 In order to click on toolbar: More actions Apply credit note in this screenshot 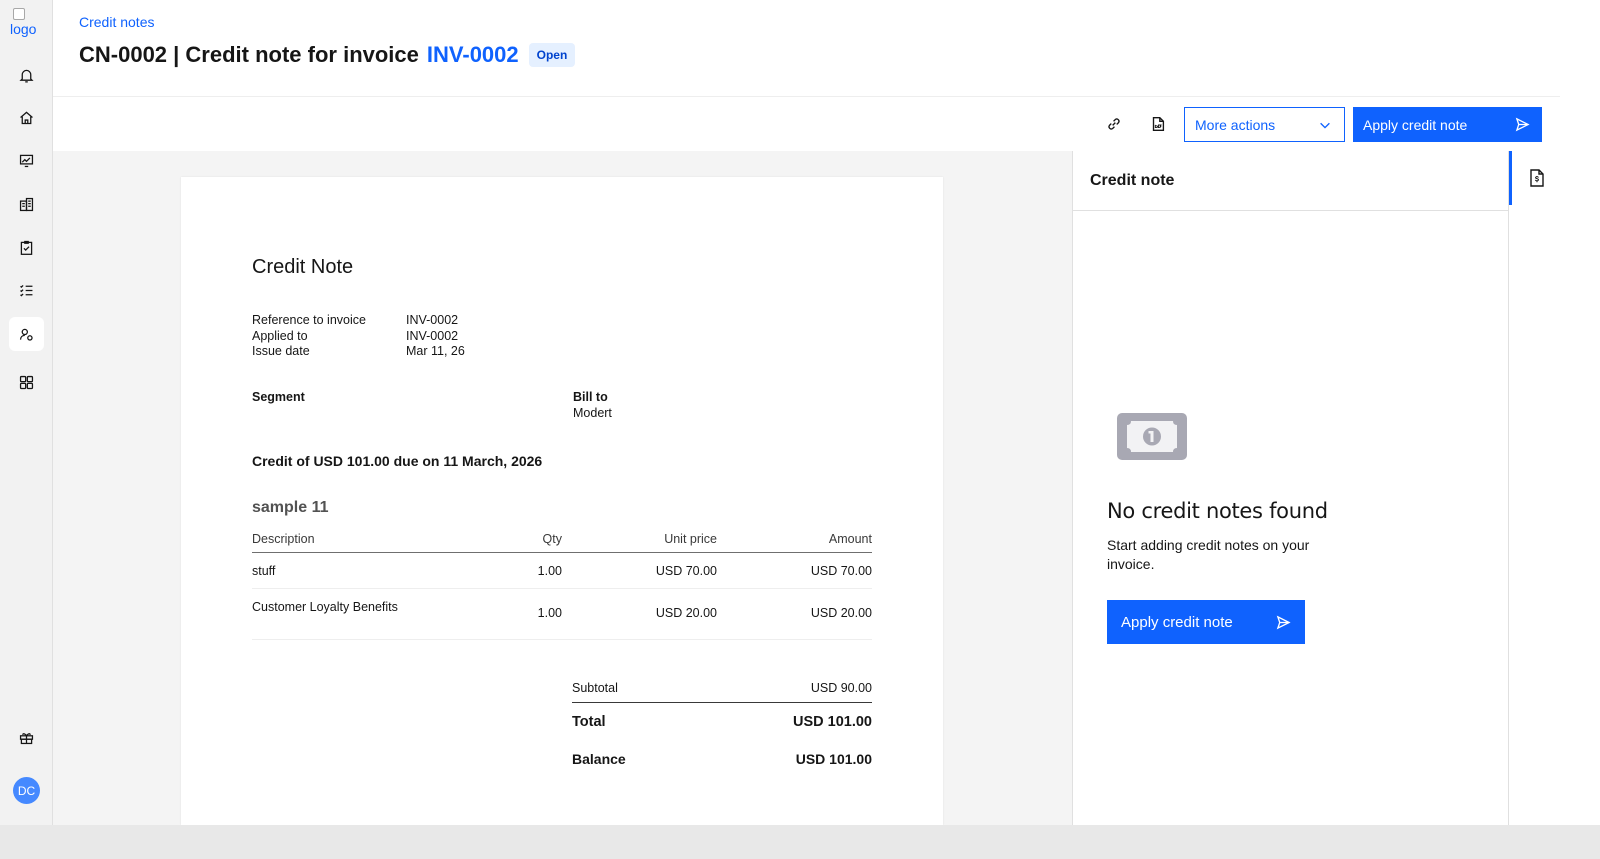, I will do `click(826, 124)`.